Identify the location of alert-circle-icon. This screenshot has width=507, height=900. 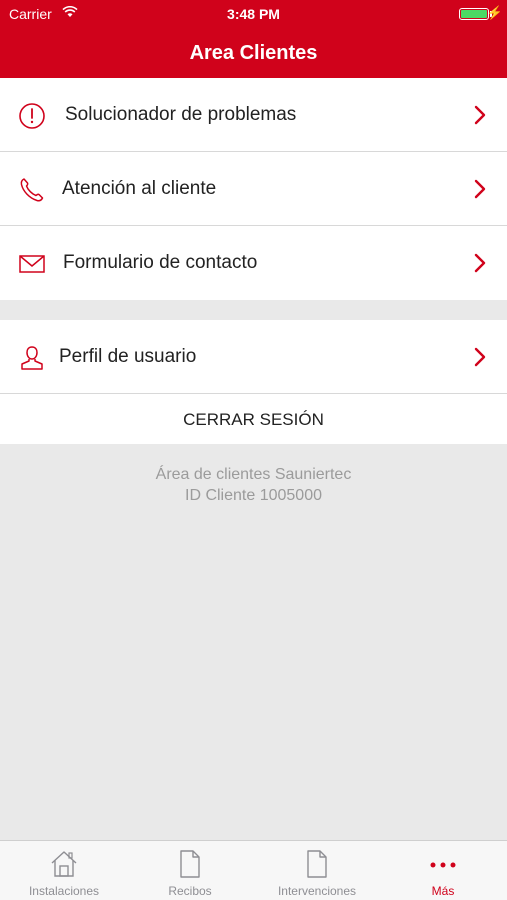
(32, 116).